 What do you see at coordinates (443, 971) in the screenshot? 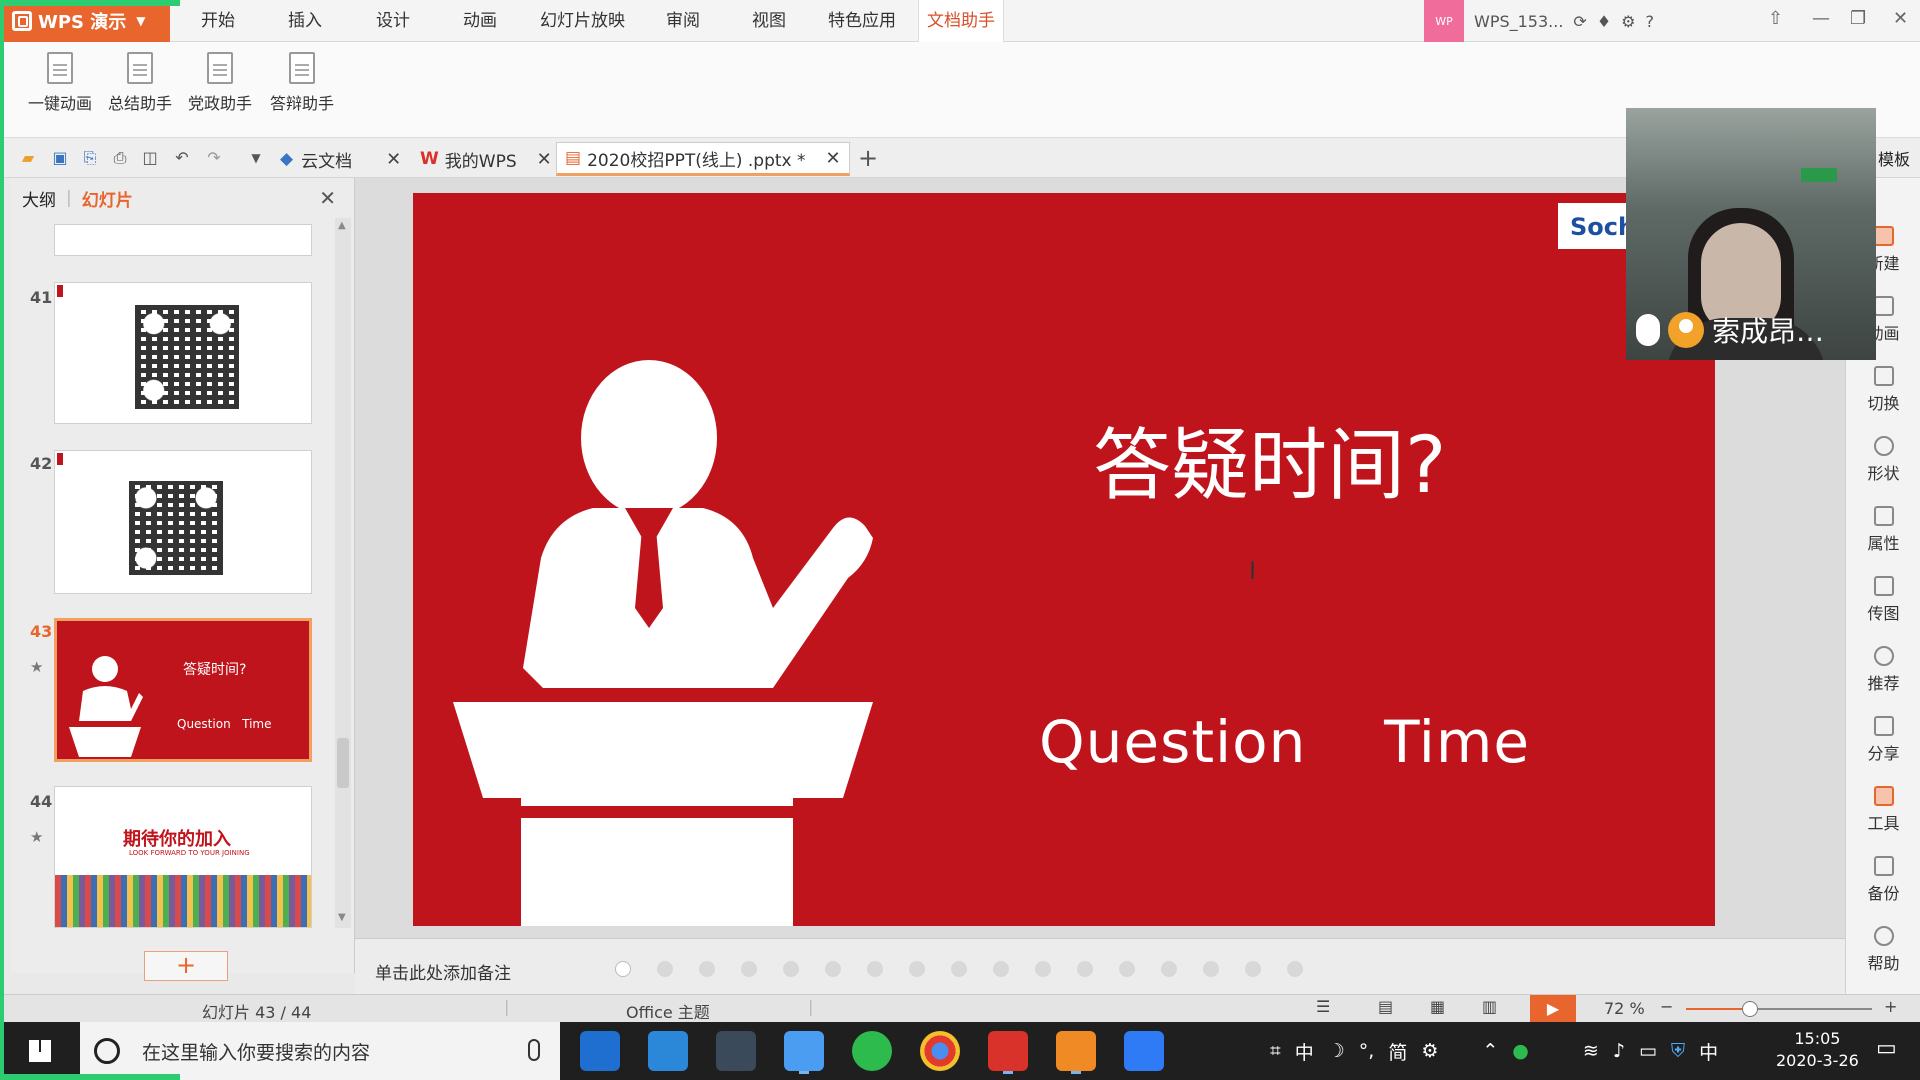
I see `notes-placeholder: 单击此处添加备注` at bounding box center [443, 971].